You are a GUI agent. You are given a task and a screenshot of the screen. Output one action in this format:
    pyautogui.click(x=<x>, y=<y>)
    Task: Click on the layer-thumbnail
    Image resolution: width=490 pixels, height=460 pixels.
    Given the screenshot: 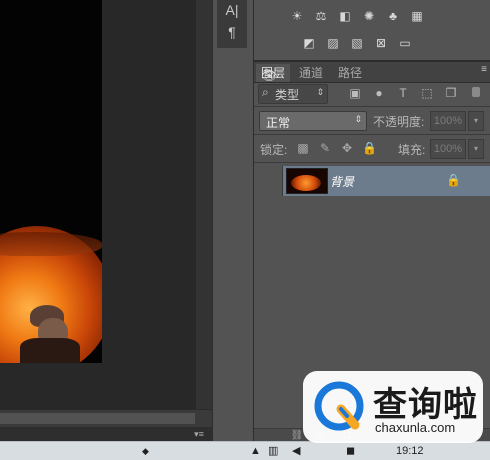 What is the action you would take?
    pyautogui.click(x=307, y=181)
    